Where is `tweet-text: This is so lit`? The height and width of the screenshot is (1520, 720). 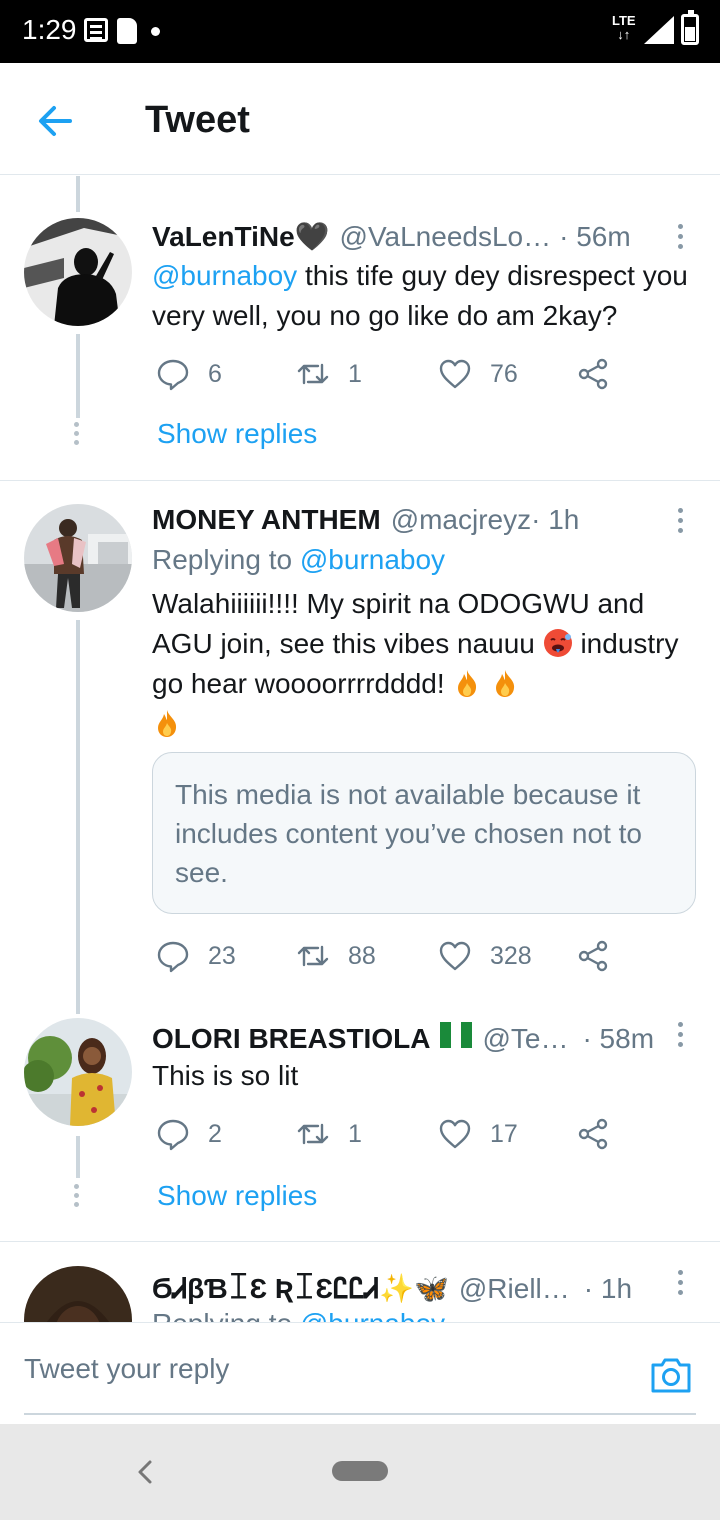
tweet-text: This is so lit is located at coordinates (225, 1075).